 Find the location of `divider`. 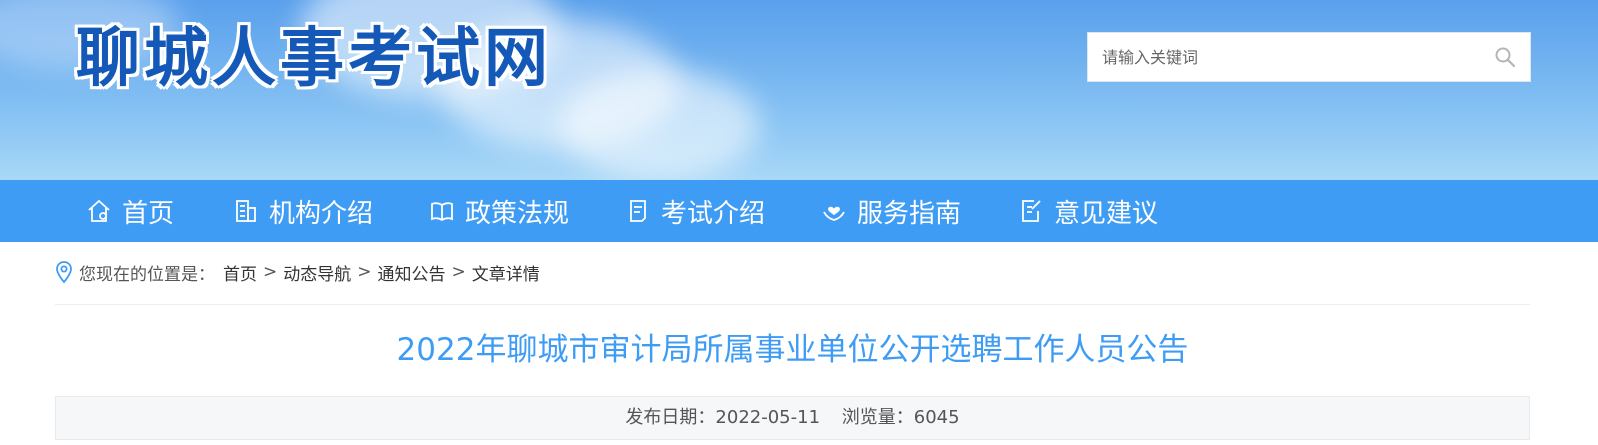

divider is located at coordinates (792, 304).